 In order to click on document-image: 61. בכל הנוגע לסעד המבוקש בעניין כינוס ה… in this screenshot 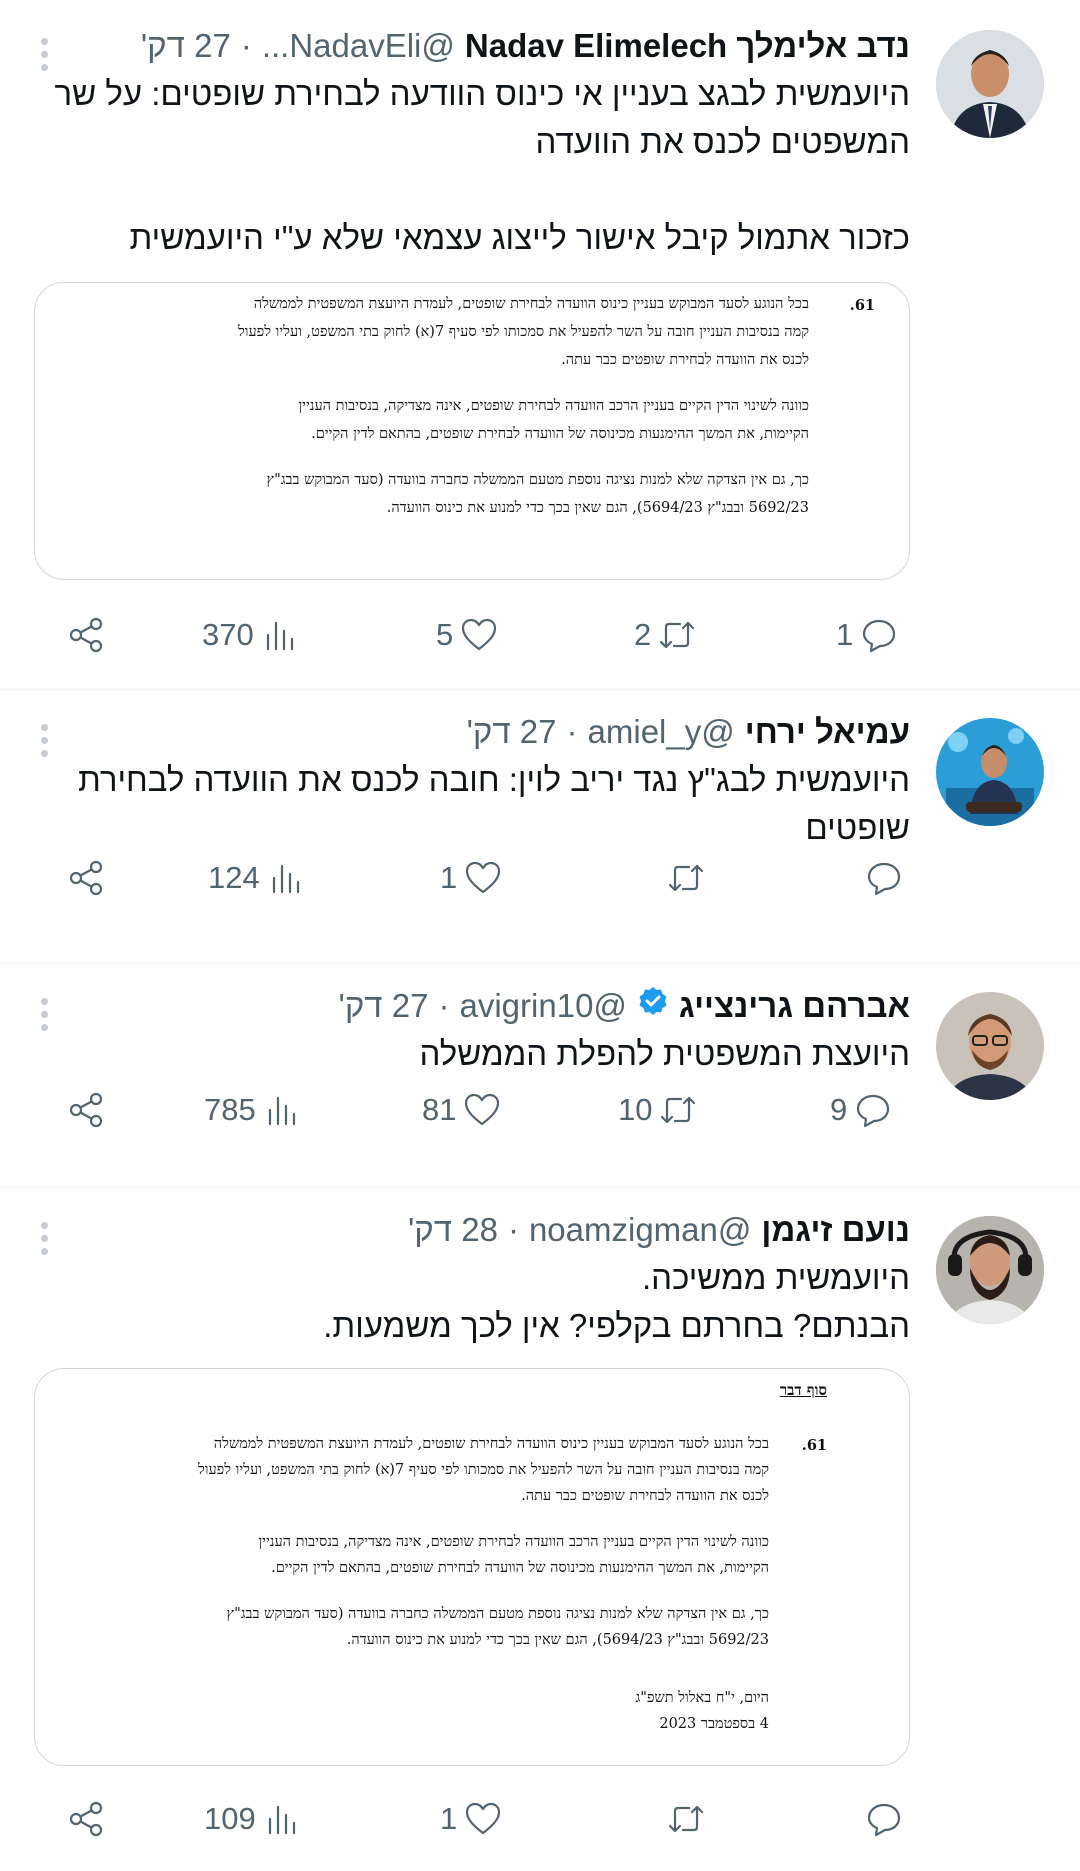, I will do `click(472, 431)`.